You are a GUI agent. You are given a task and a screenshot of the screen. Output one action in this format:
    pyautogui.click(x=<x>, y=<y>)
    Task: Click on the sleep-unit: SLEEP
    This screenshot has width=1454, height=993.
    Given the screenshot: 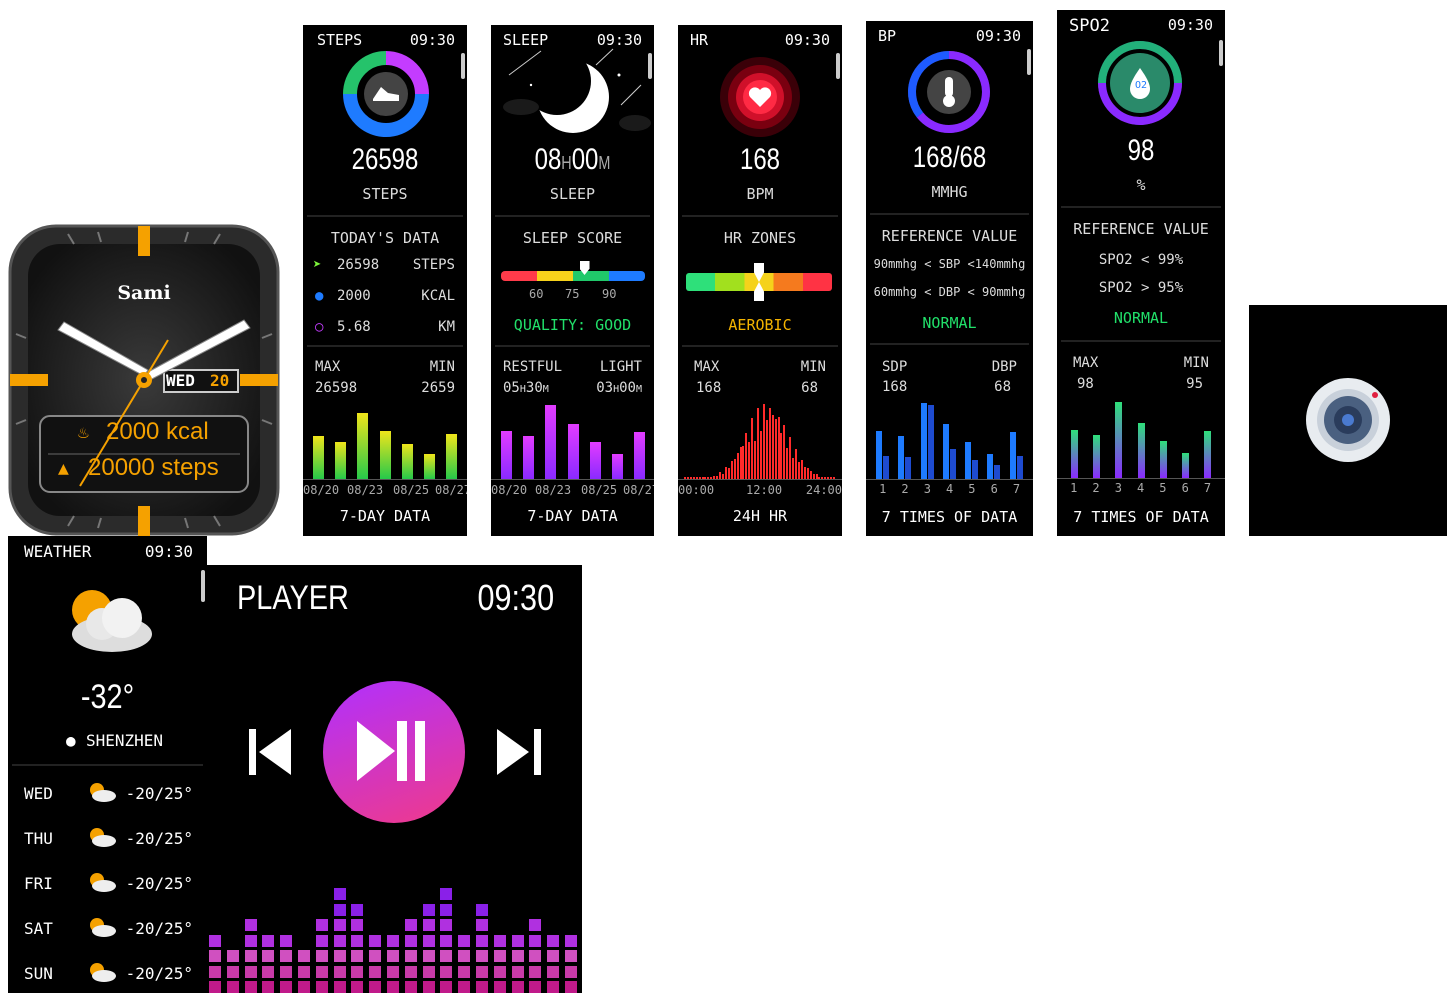 What is the action you would take?
    pyautogui.click(x=572, y=194)
    